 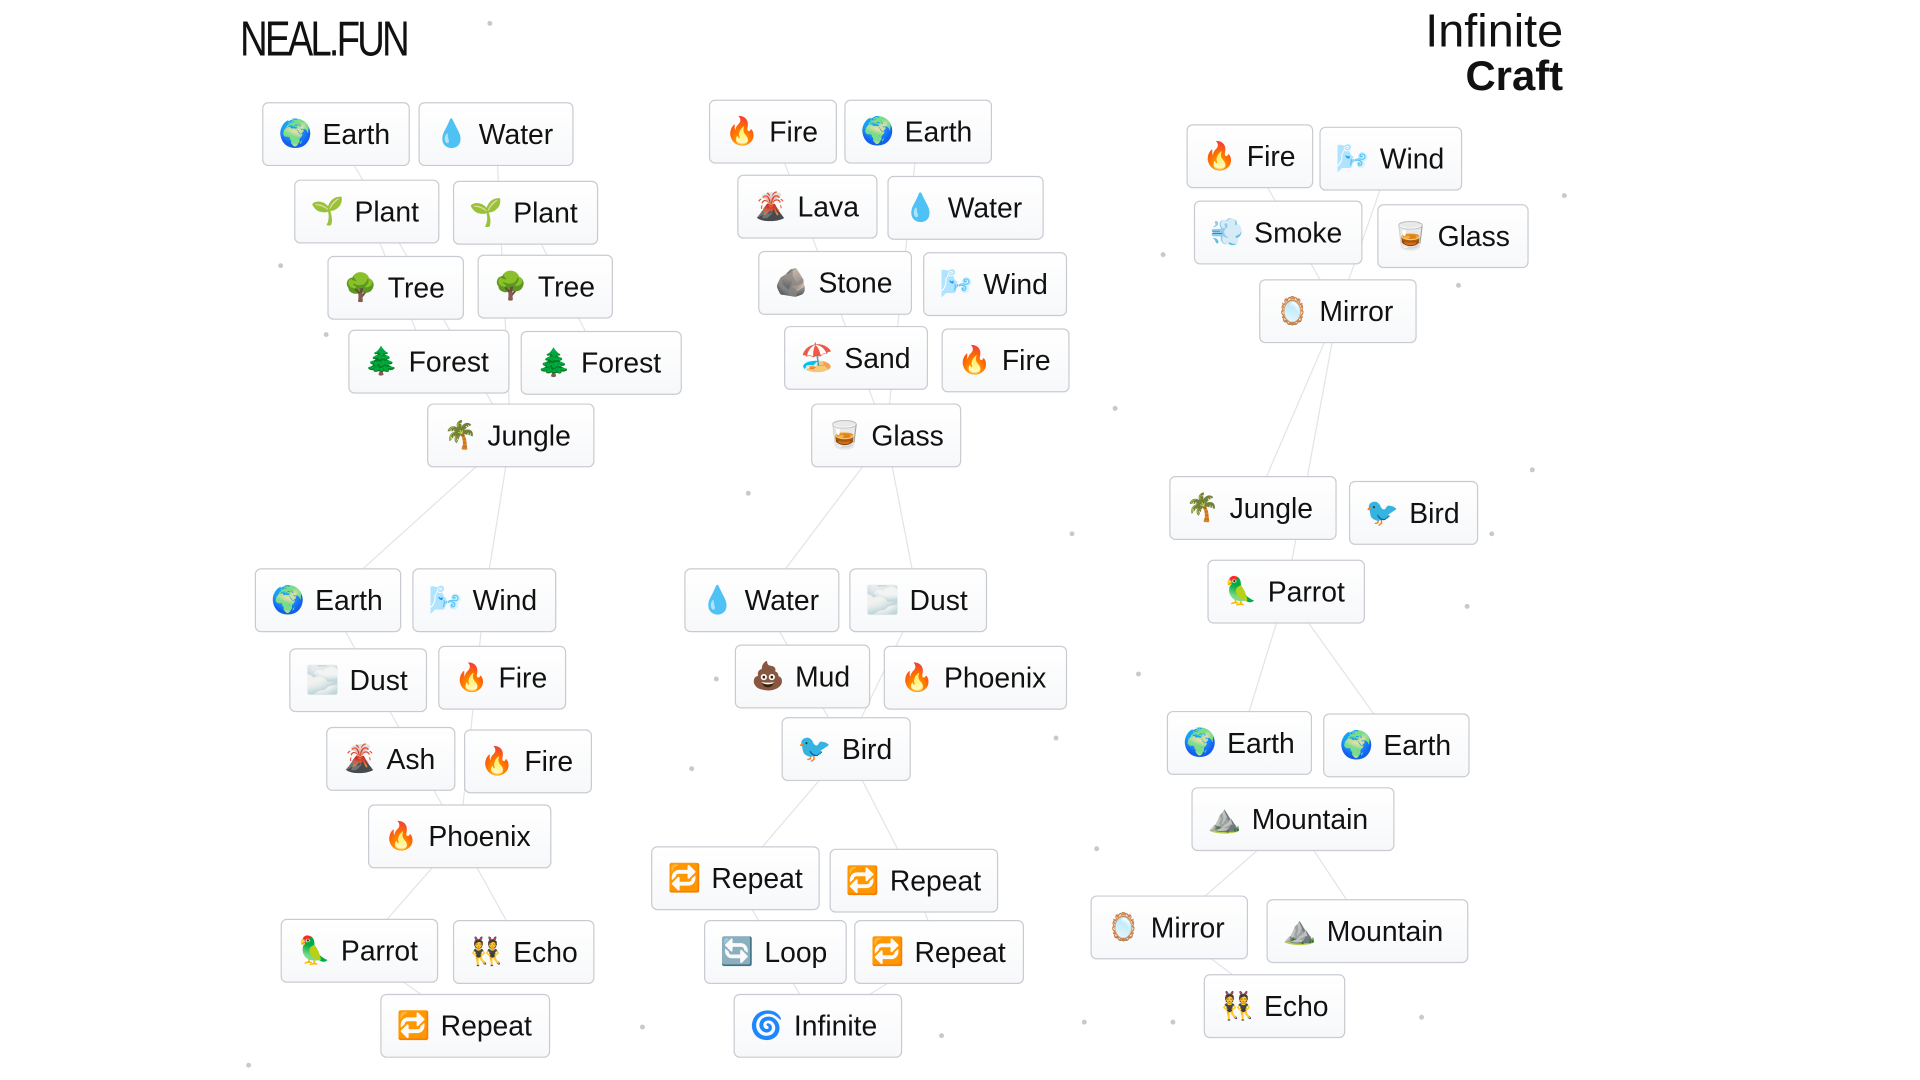 I want to click on element-item-stone: 🪨 Stone, so click(x=835, y=282).